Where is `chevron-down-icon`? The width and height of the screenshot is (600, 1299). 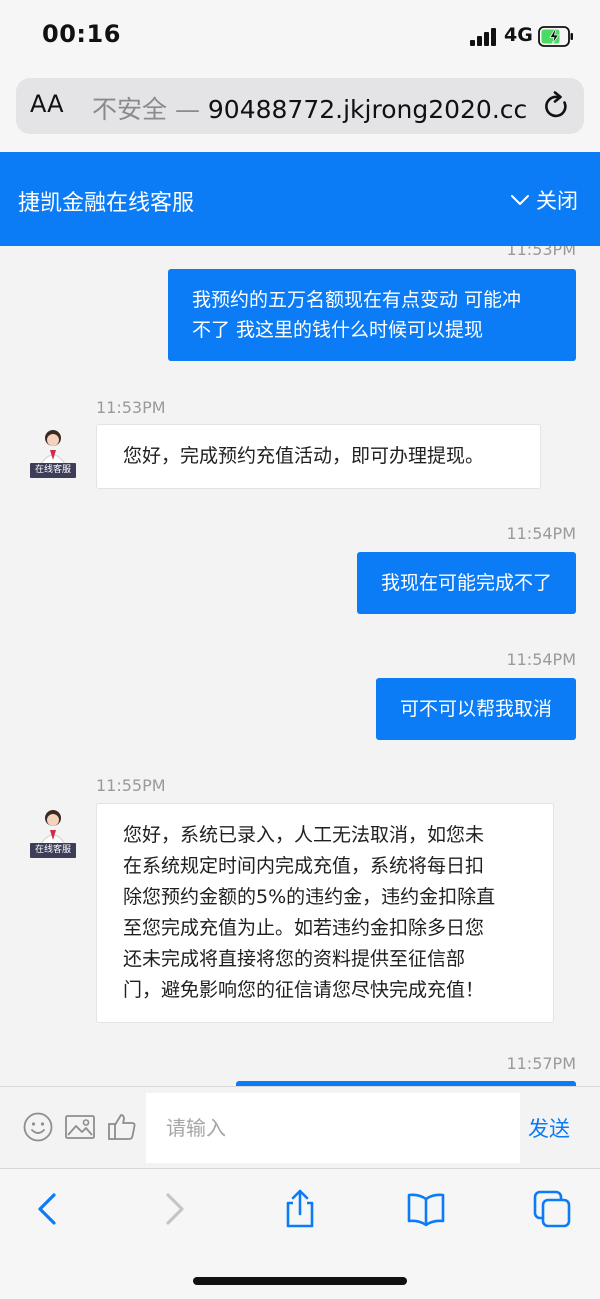
chevron-down-icon is located at coordinates (520, 200).